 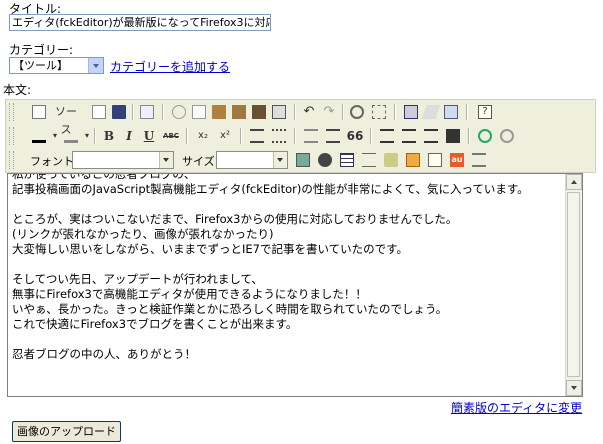 What do you see at coordinates (225, 136) in the screenshot?
I see `superscript-button: x²` at bounding box center [225, 136].